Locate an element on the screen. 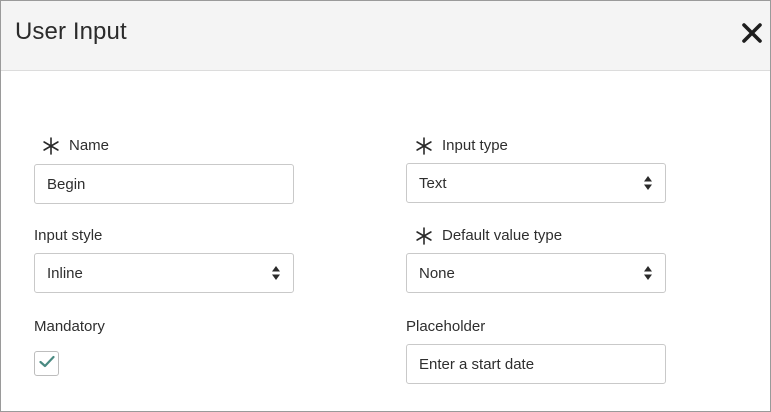 The height and width of the screenshot is (412, 771). input-type-selected-value: Text is located at coordinates (433, 183).